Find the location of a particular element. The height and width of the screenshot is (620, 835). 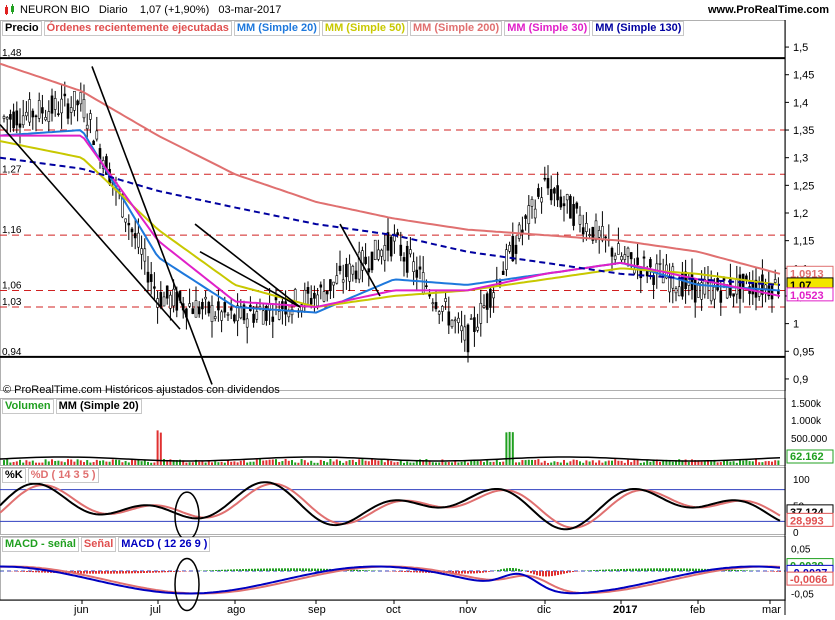

macd-legend-item: MACD - señal is located at coordinates (40, 544).